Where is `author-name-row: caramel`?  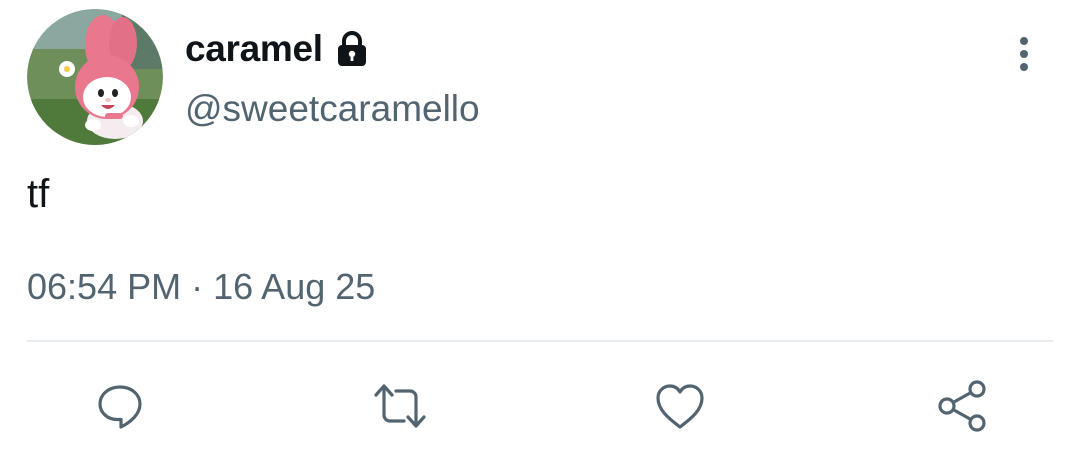 author-name-row: caramel is located at coordinates (278, 49).